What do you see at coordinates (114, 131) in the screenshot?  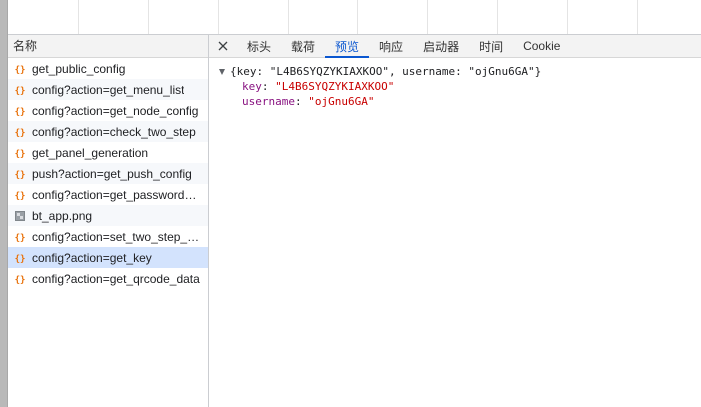 I see `request-name: config?action=check_two_step` at bounding box center [114, 131].